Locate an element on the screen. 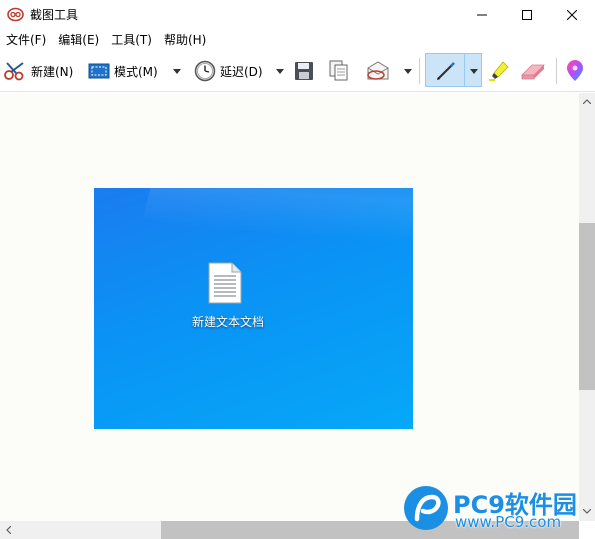 The width and height of the screenshot is (595, 539). minimize-icon is located at coordinates (482, 15).